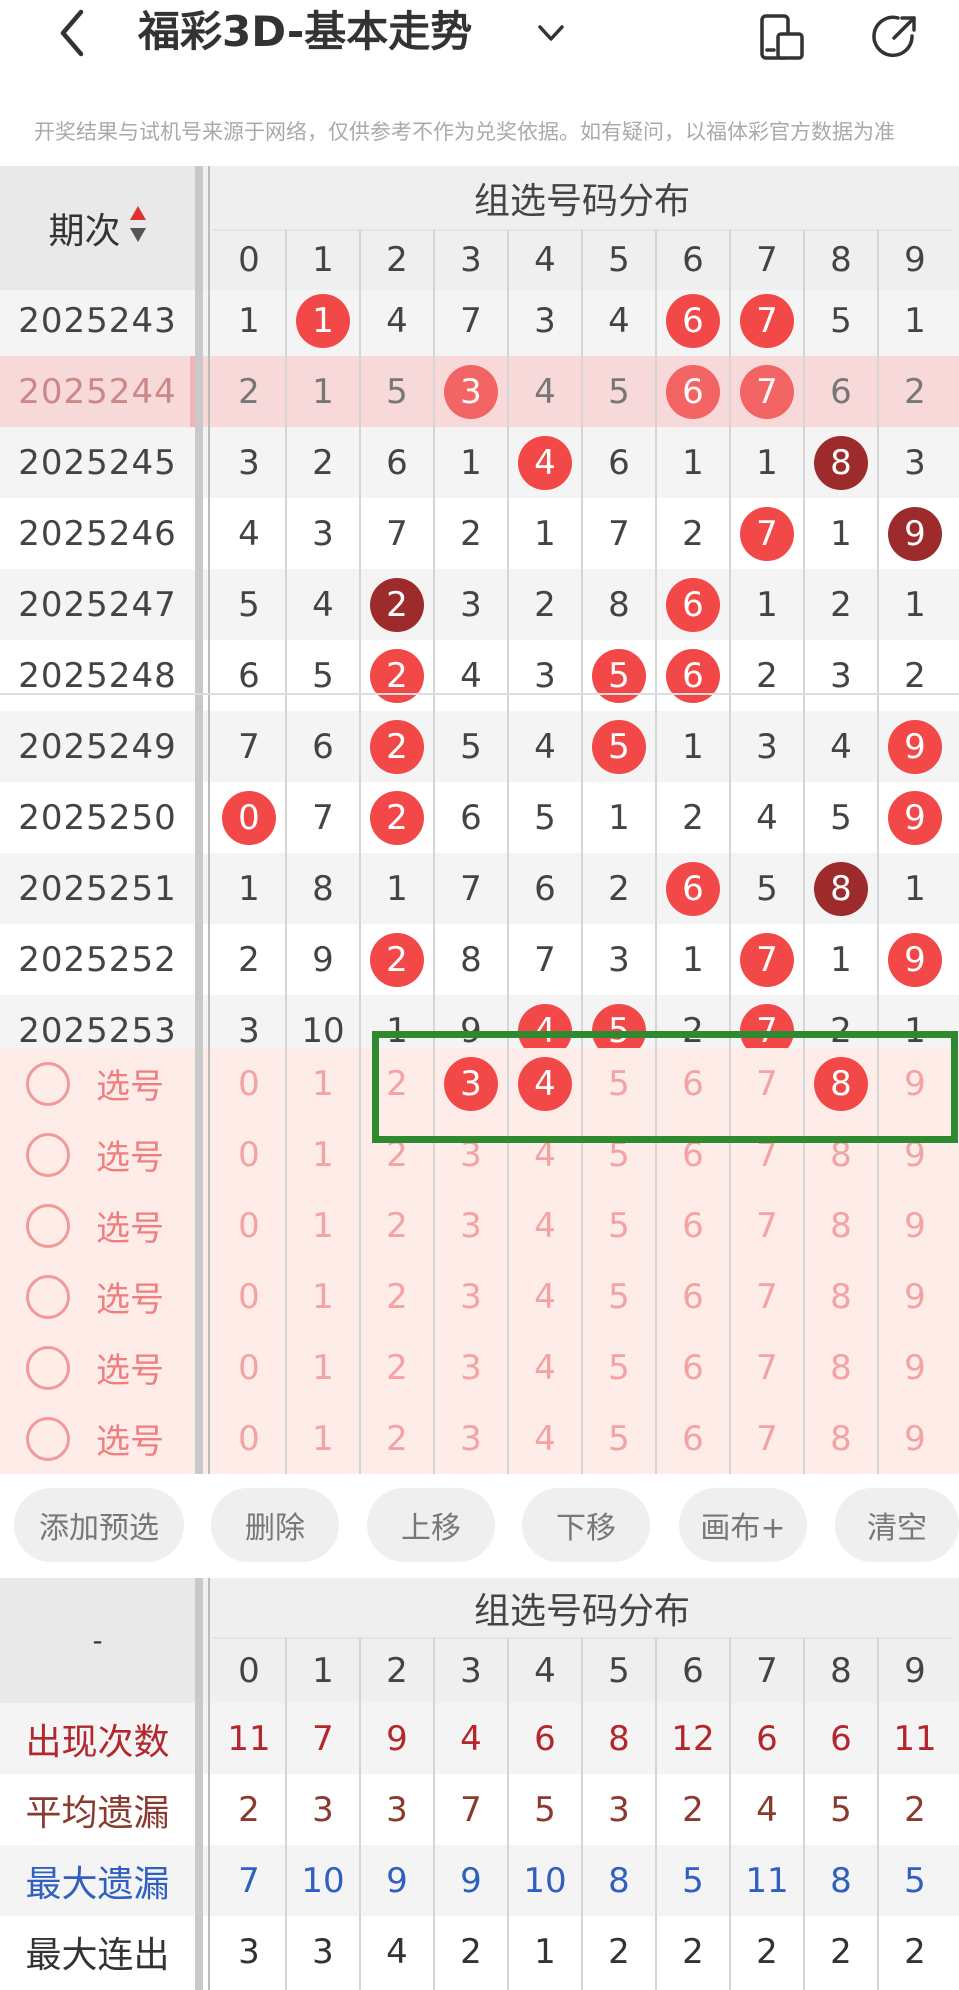 Image resolution: width=959 pixels, height=1990 pixels. I want to click on table-row: 2025250 0 7 2 6 5 1 2 4 5 9, so click(479, 817).